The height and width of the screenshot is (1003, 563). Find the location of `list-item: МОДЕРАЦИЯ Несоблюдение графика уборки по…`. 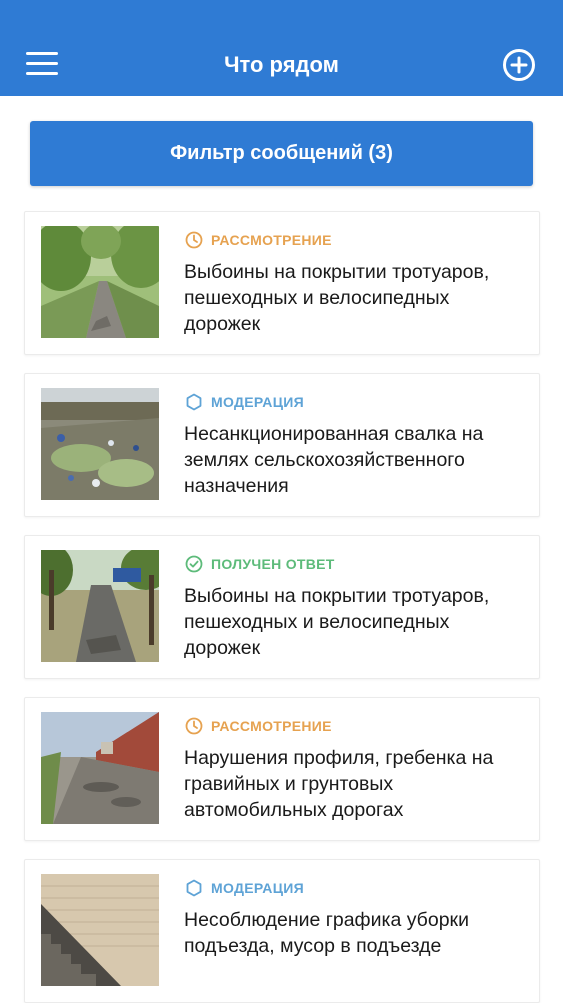

list-item: МОДЕРАЦИЯ Несоблюдение графика уборки по… is located at coordinates (282, 931).